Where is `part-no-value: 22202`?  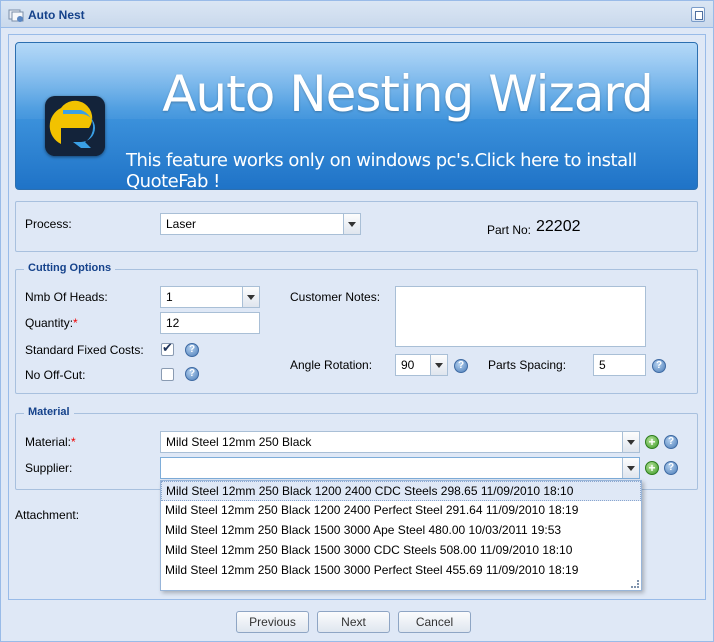
part-no-value: 22202 is located at coordinates (558, 226).